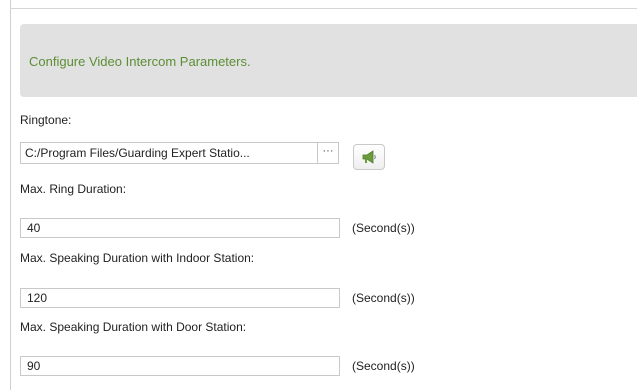 Image resolution: width=637 pixels, height=390 pixels. What do you see at coordinates (140, 61) in the screenshot?
I see `banner-title: Configure Video Intercom Parameters.` at bounding box center [140, 61].